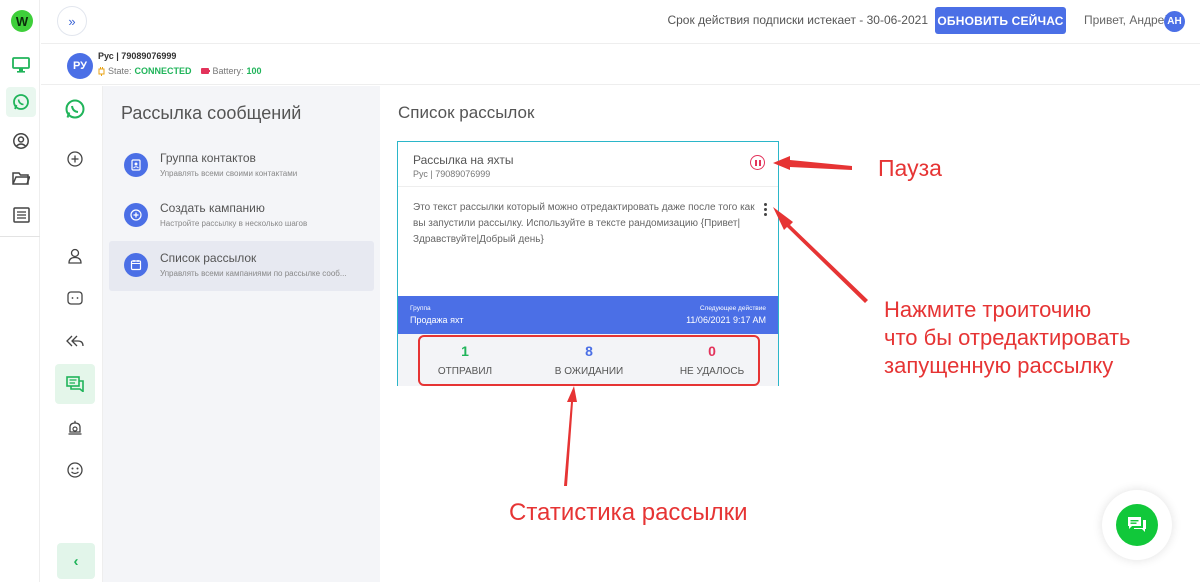 Image resolution: width=1200 pixels, height=582 pixels. Describe the element at coordinates (570, 436) in the screenshot. I see `arrow-to-stats` at that location.